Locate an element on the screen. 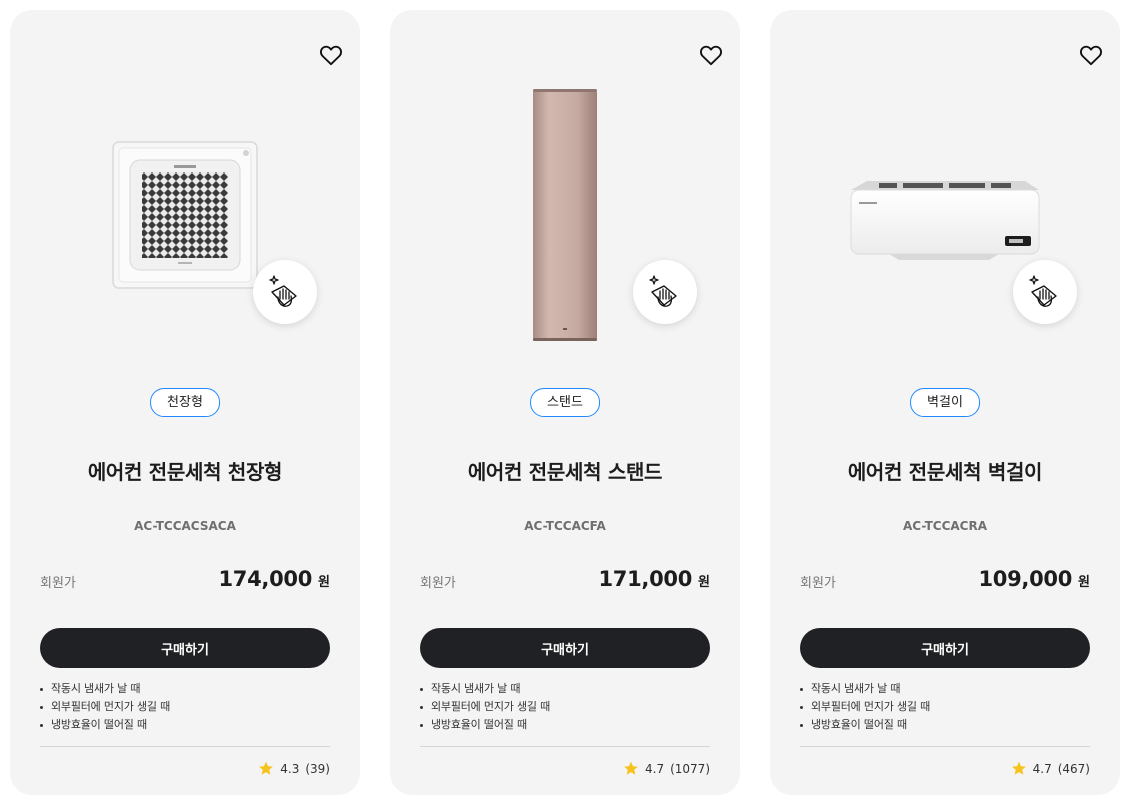 This screenshot has height=810, width=1132. price: 174,000 원 is located at coordinates (274, 579).